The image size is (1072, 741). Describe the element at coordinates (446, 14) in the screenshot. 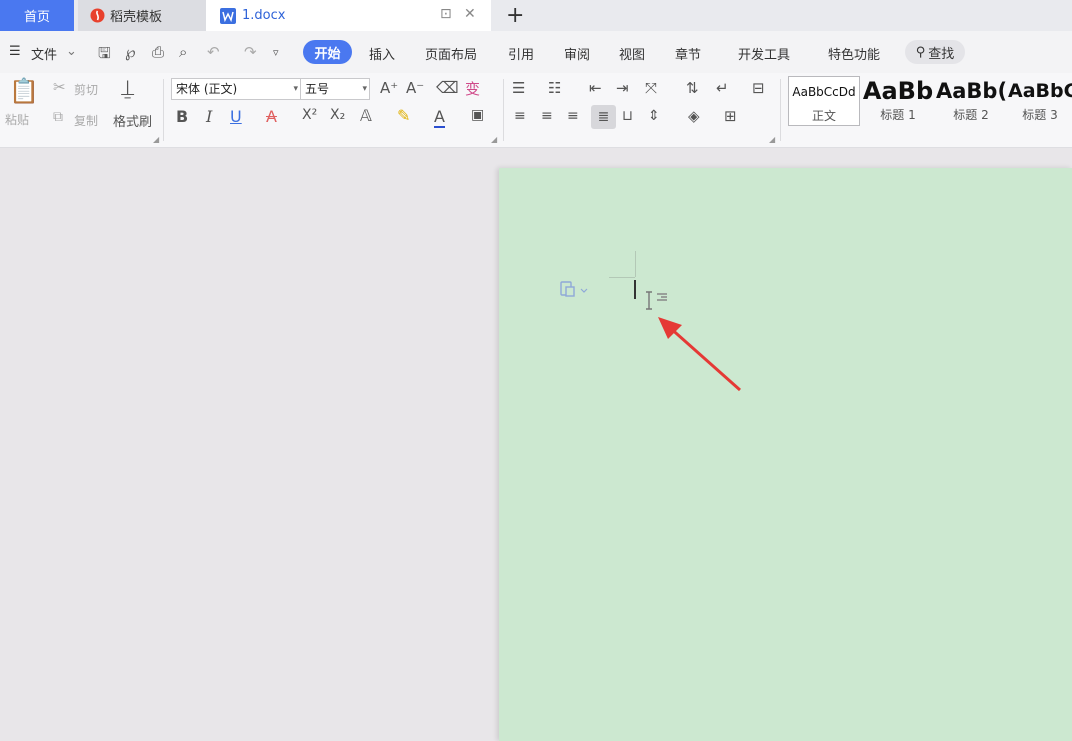

I see `pin-window-icon: ⊡` at that location.